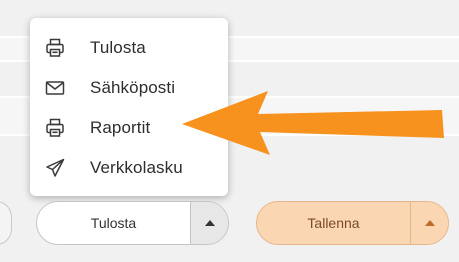 This screenshot has width=459, height=262. I want to click on menu-item-sahkoposti: Sähköposti, so click(129, 88).